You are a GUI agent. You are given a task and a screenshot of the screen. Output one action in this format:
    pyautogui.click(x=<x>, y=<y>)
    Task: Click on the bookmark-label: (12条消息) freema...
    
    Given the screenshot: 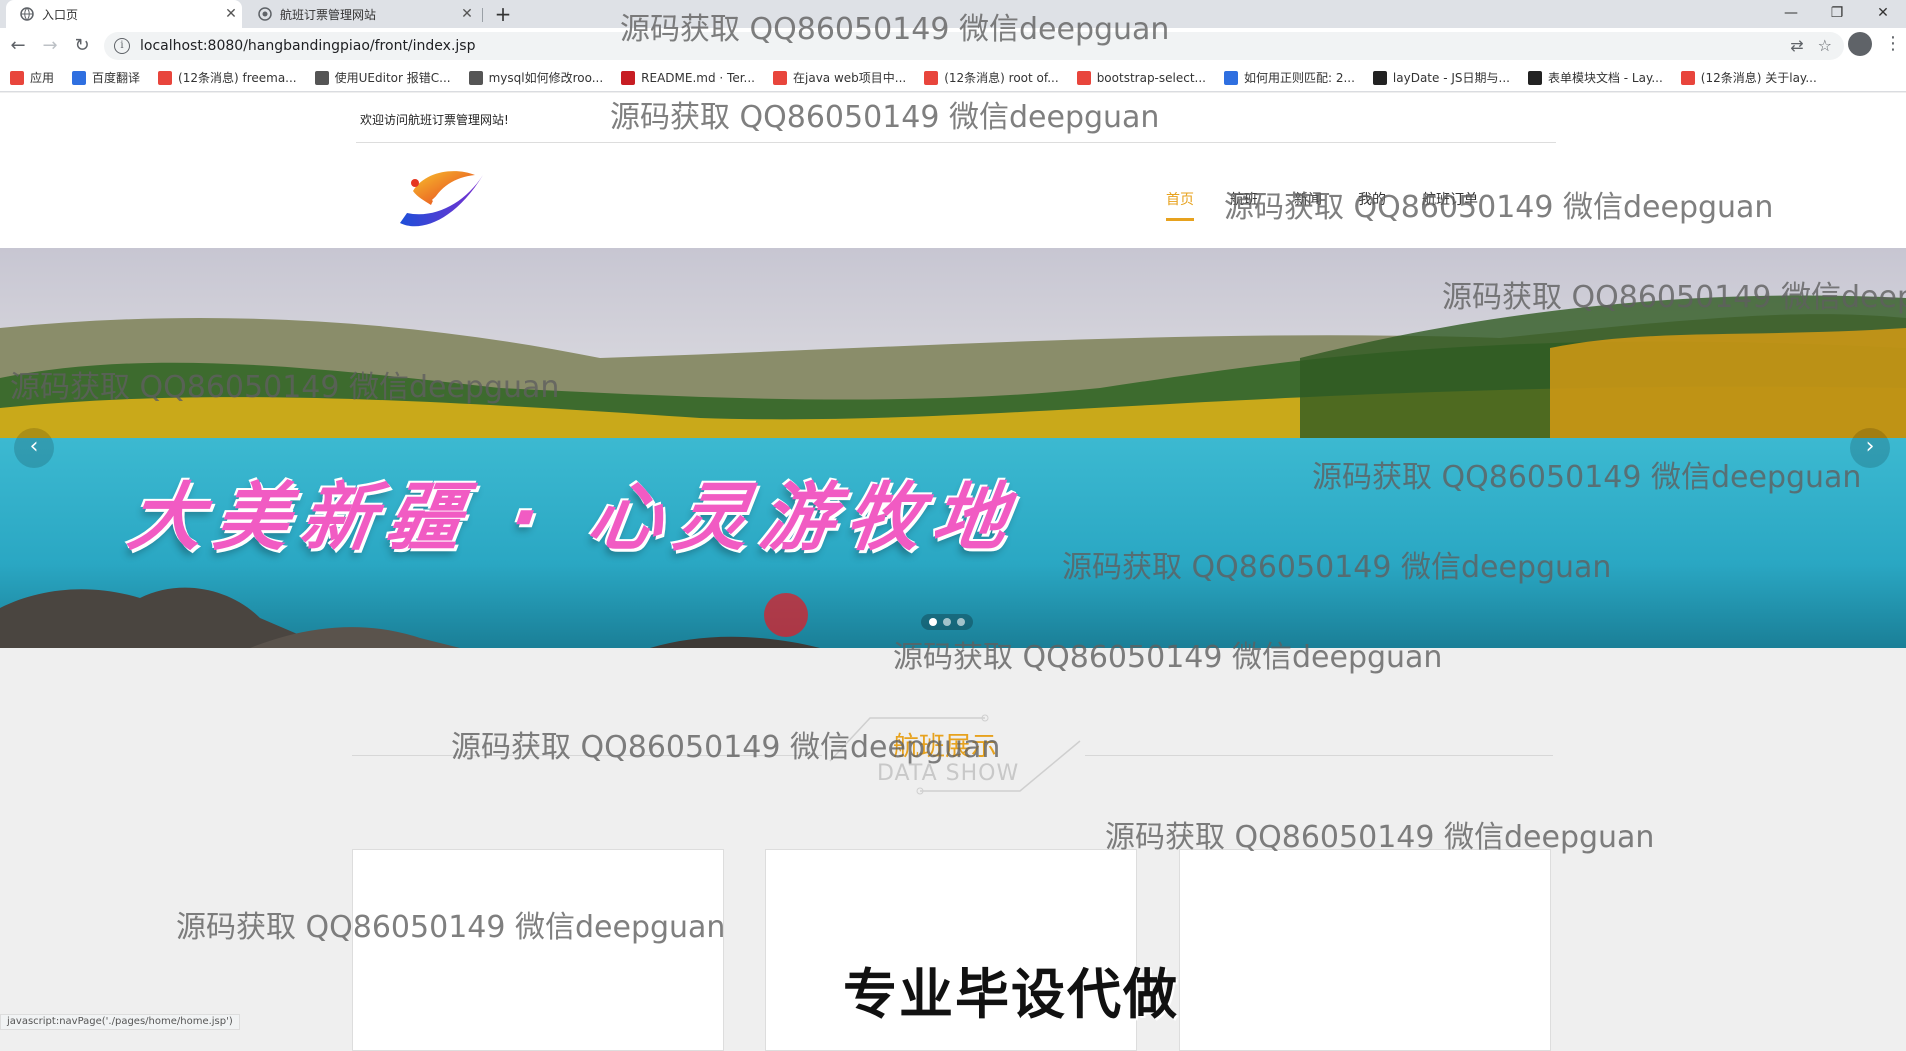 What is the action you would take?
    pyautogui.click(x=237, y=78)
    